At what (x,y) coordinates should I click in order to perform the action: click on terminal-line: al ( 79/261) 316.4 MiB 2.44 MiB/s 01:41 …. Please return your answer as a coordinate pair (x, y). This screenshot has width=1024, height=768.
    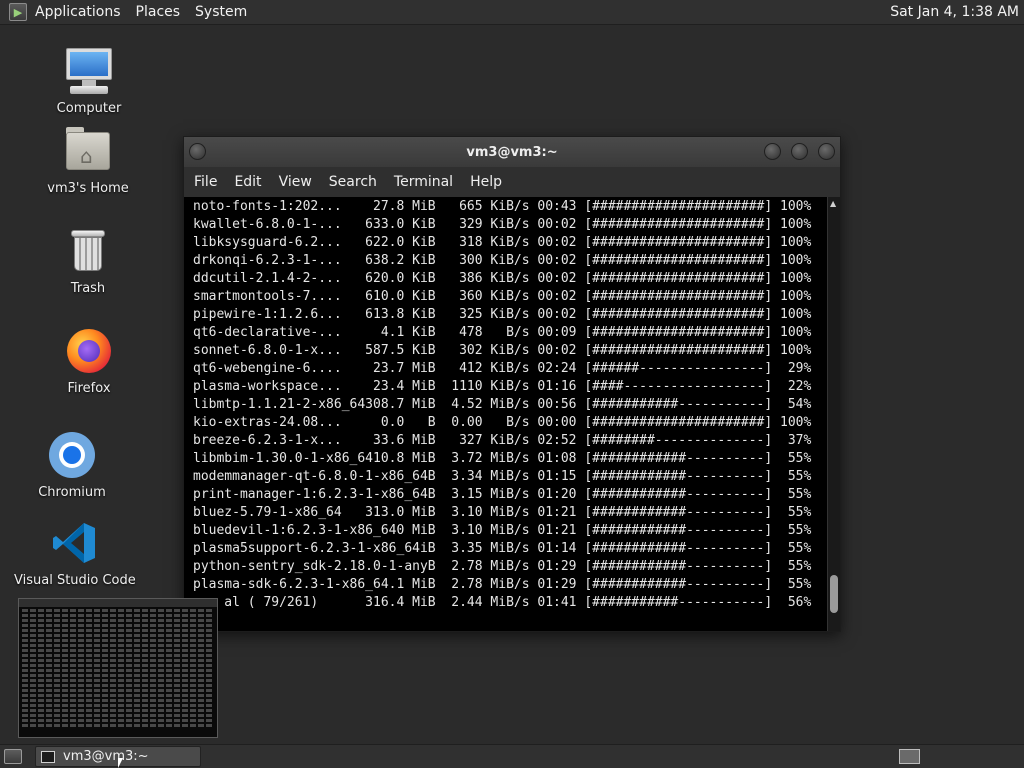
    Looking at the image, I should click on (502, 602).